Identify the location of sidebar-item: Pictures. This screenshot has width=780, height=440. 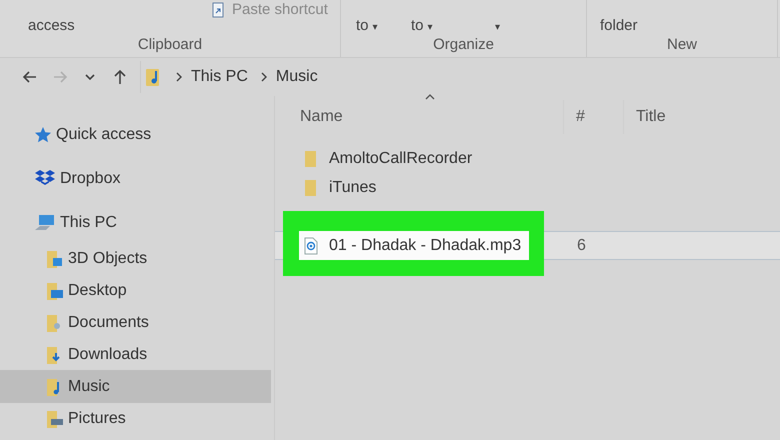
(135, 418).